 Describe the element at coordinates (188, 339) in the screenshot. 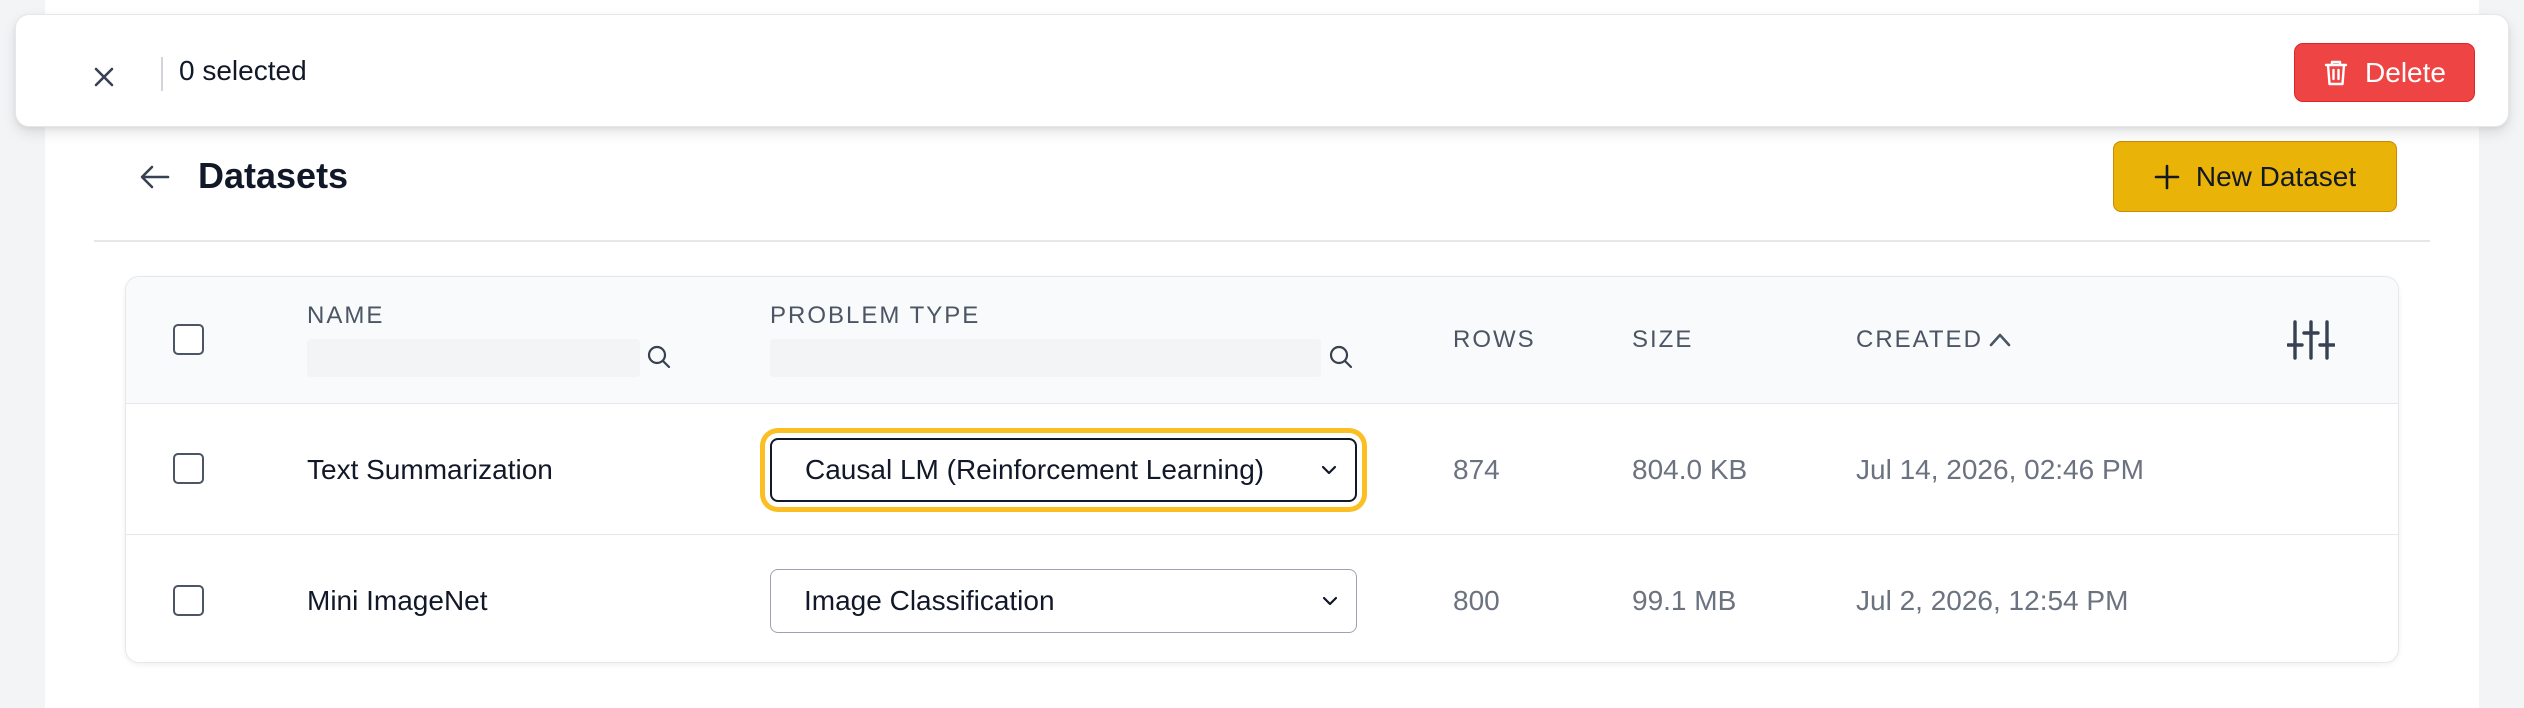

I see `select-all-checkbox` at that location.